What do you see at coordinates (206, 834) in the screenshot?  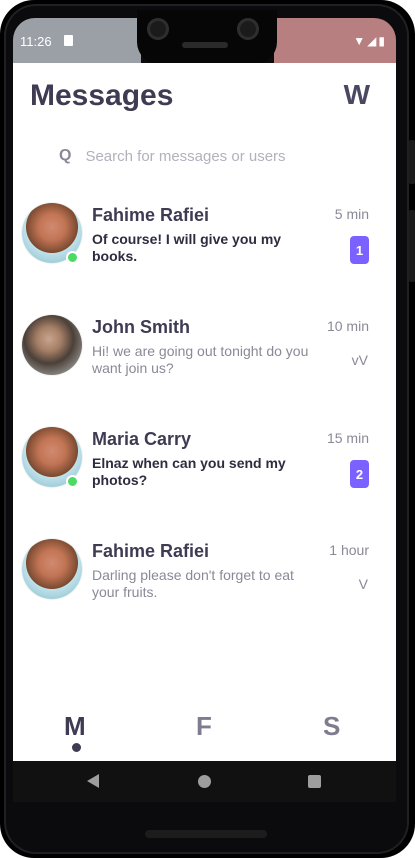 I see `bottom-speaker` at bounding box center [206, 834].